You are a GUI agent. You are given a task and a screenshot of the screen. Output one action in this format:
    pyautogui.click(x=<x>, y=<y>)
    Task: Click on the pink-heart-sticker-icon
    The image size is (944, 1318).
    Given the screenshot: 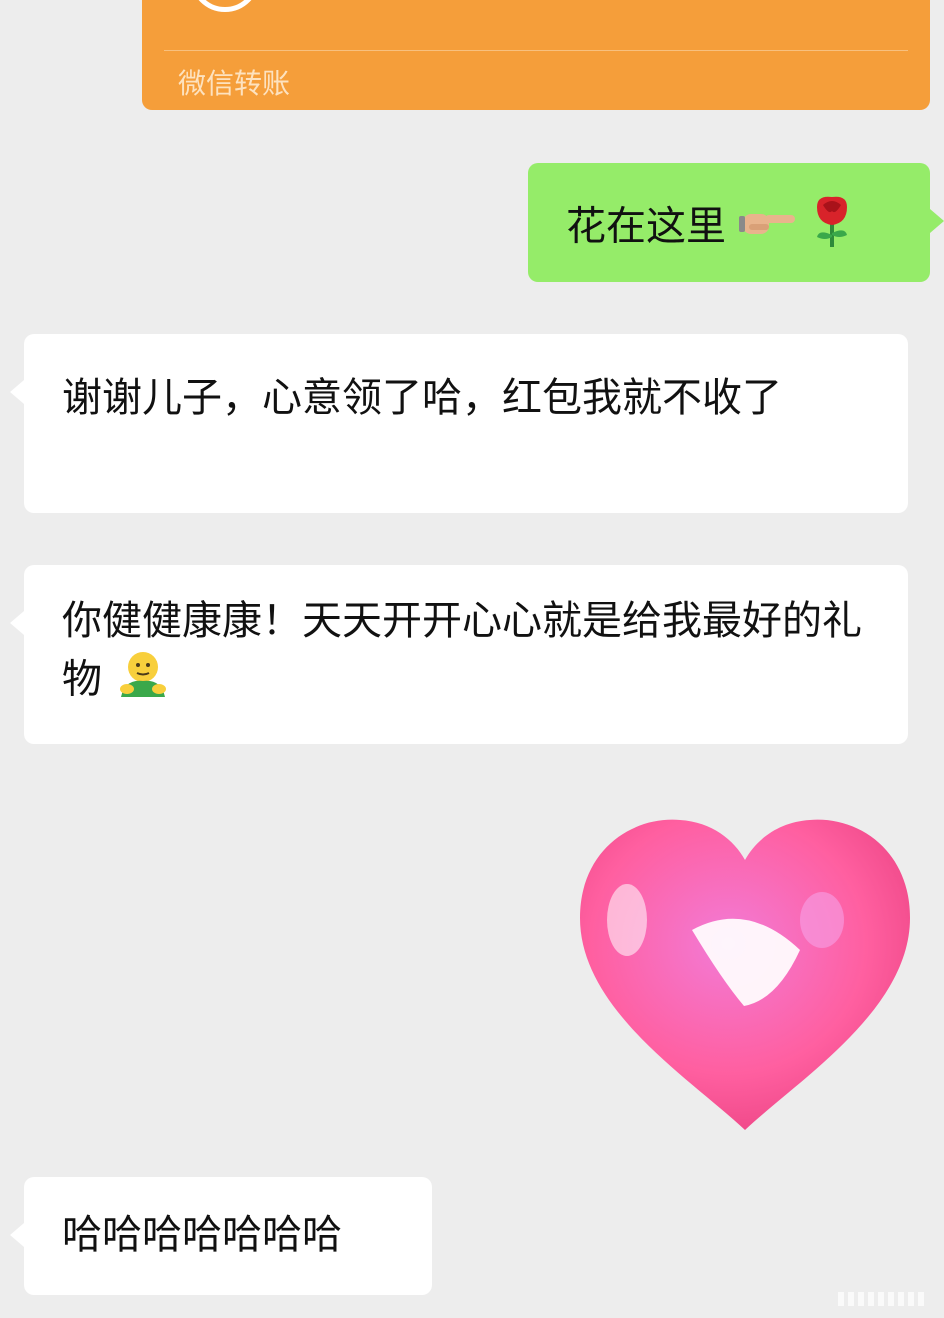 What is the action you would take?
    pyautogui.click(x=745, y=973)
    